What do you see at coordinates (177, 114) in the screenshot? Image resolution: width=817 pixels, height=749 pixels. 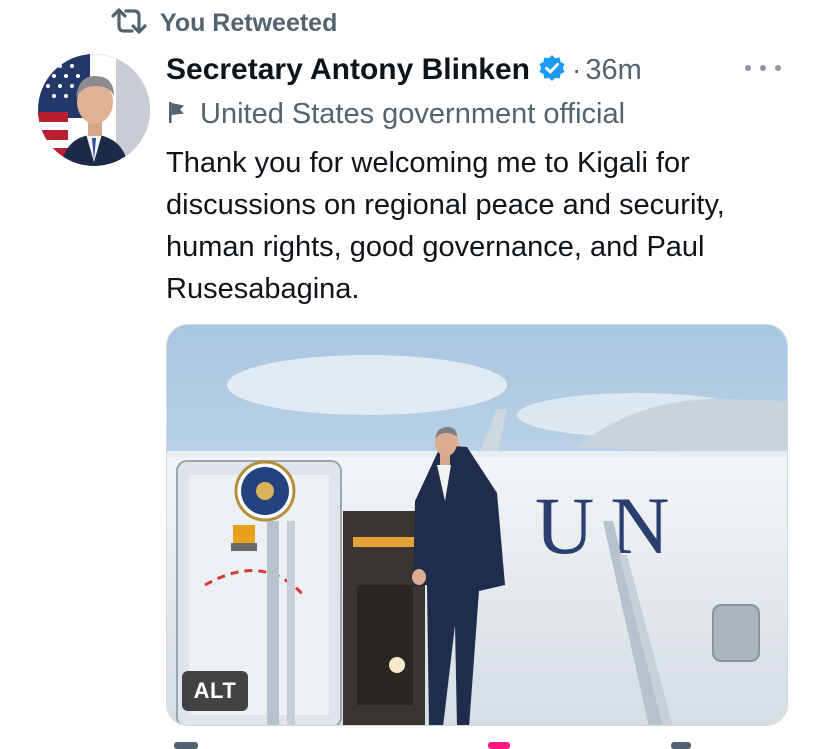 I see `flag-icon` at bounding box center [177, 114].